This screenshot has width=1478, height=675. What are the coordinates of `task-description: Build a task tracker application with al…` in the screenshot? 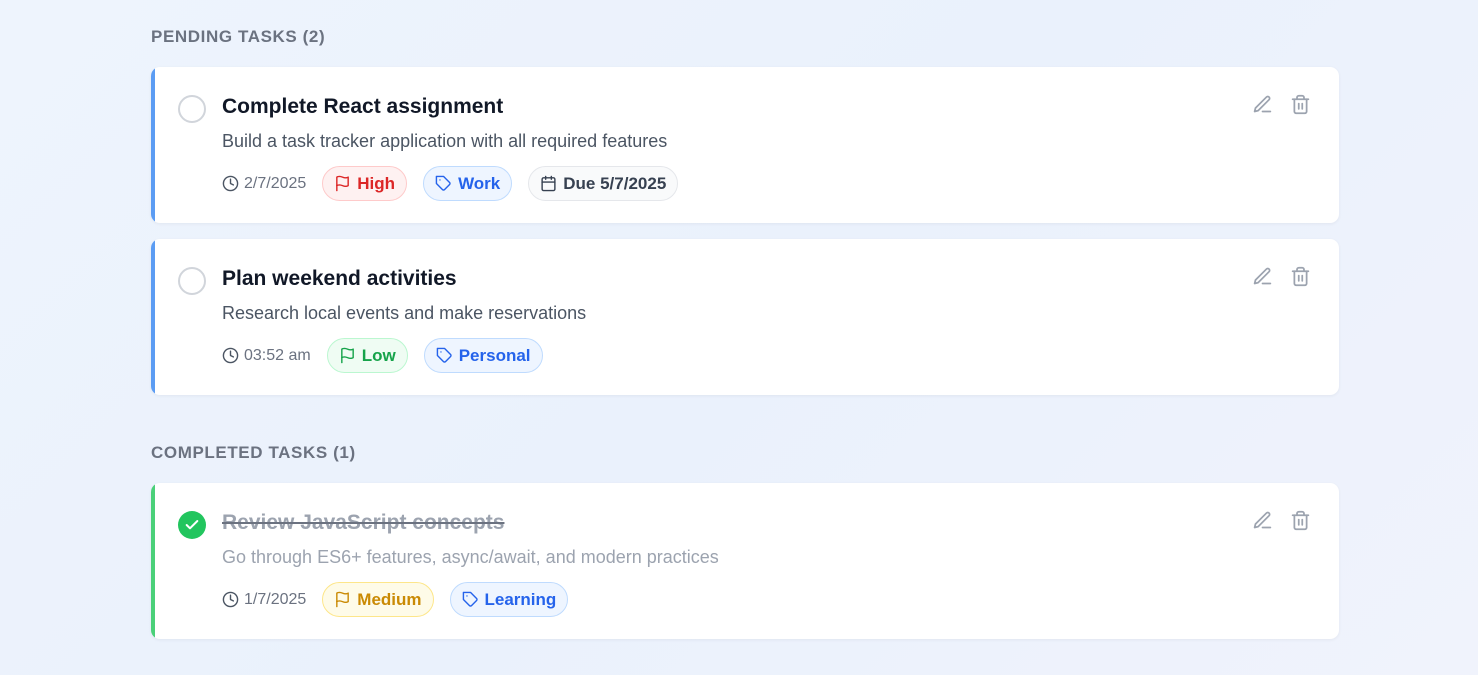 It's located at (445, 141).